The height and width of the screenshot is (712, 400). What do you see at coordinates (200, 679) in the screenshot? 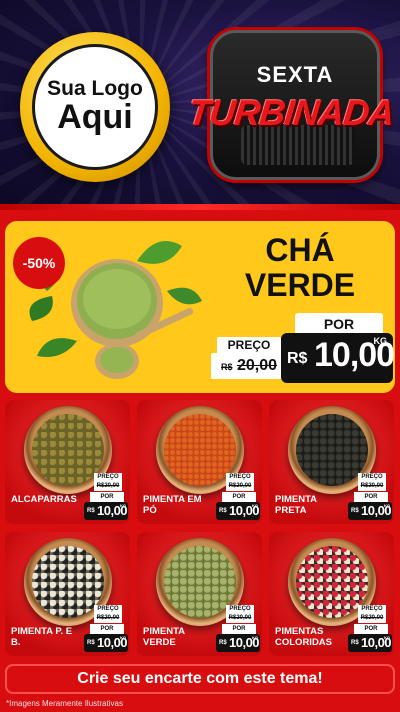
I see `cta-button: Crie seu encarte com este tema!` at bounding box center [200, 679].